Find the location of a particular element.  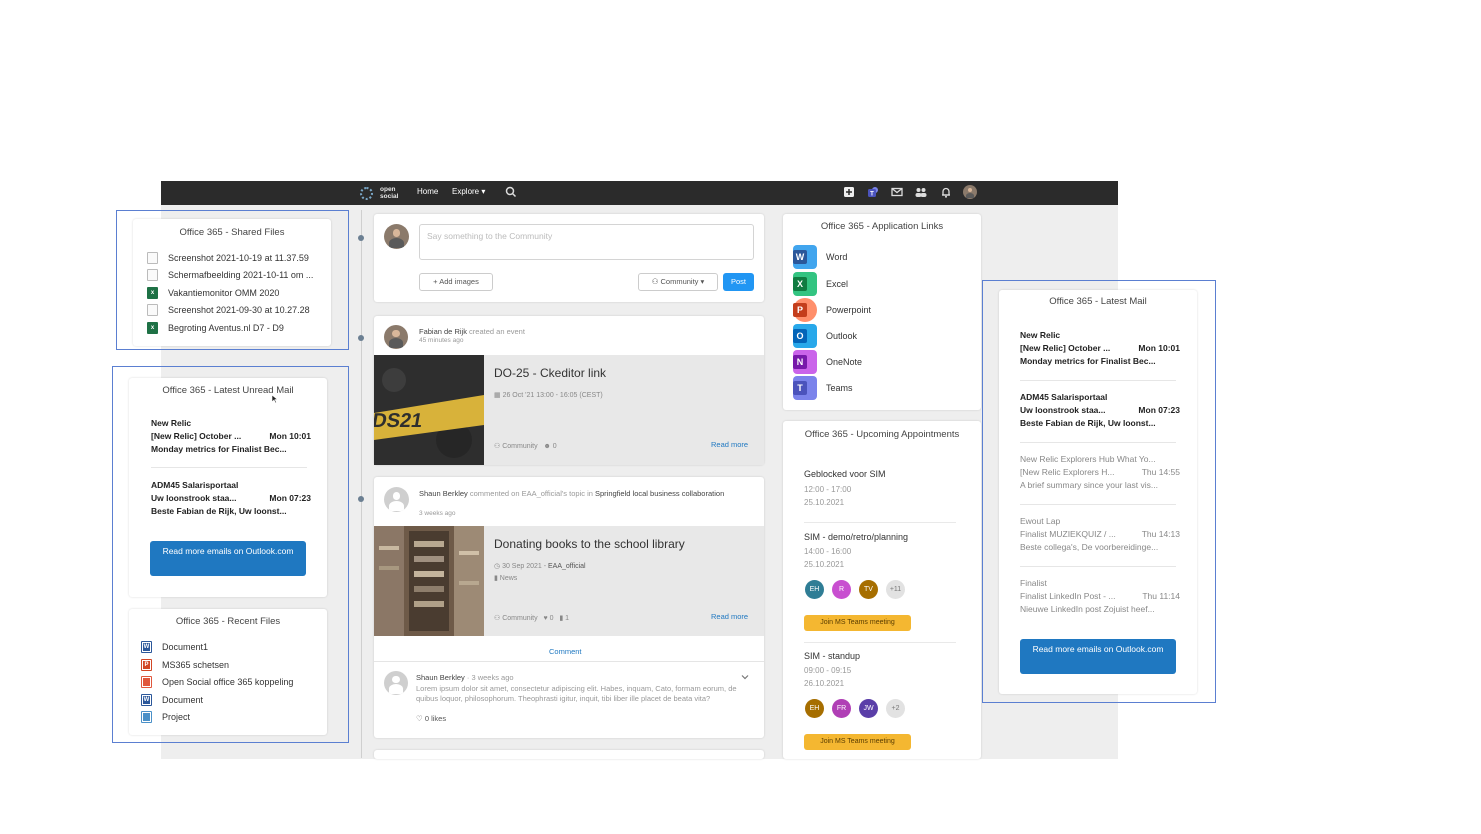

group-link: Springfield local business collaboration is located at coordinates (659, 493).